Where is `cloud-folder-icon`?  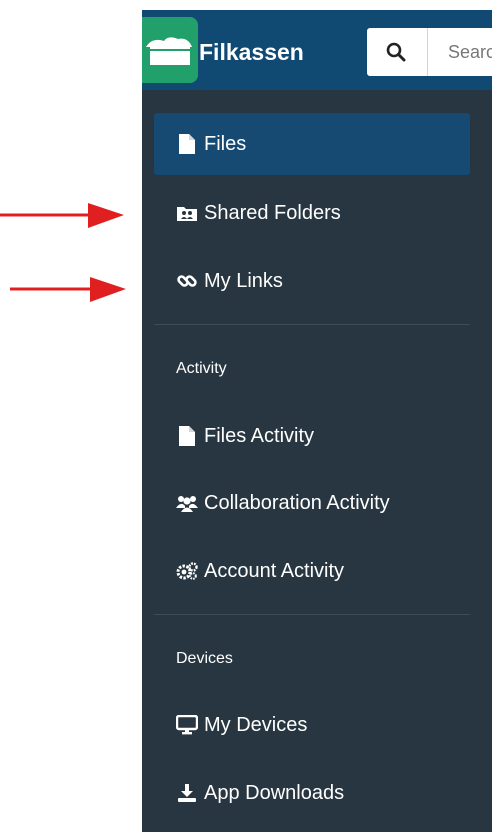
cloud-folder-icon is located at coordinates (169, 51).